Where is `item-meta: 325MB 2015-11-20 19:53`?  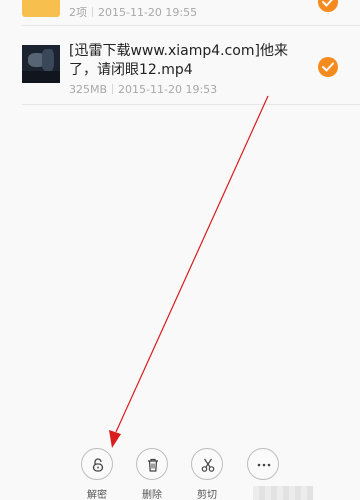
item-meta: 325MB 2015-11-20 19:53 is located at coordinates (143, 89).